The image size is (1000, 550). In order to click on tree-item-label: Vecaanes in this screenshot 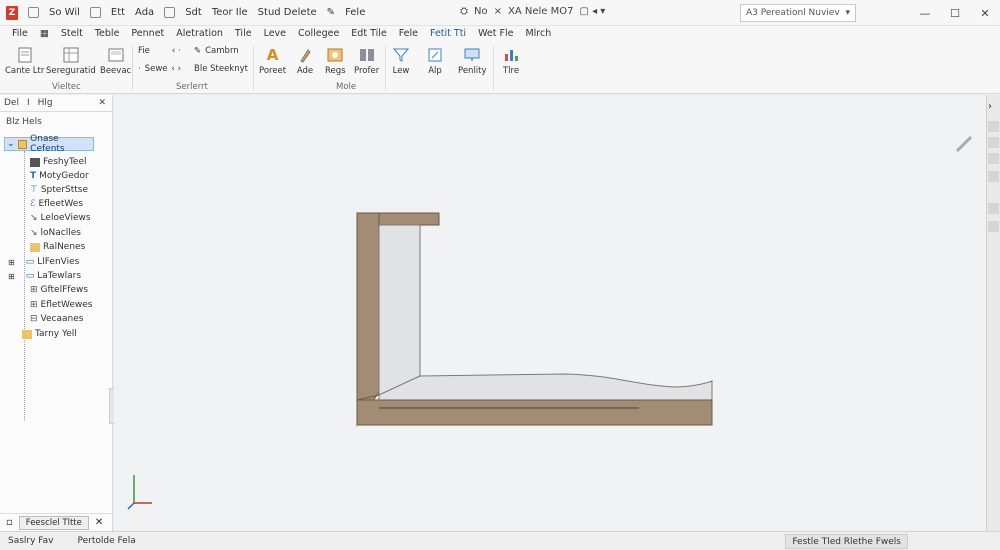, I will do `click(62, 319)`.